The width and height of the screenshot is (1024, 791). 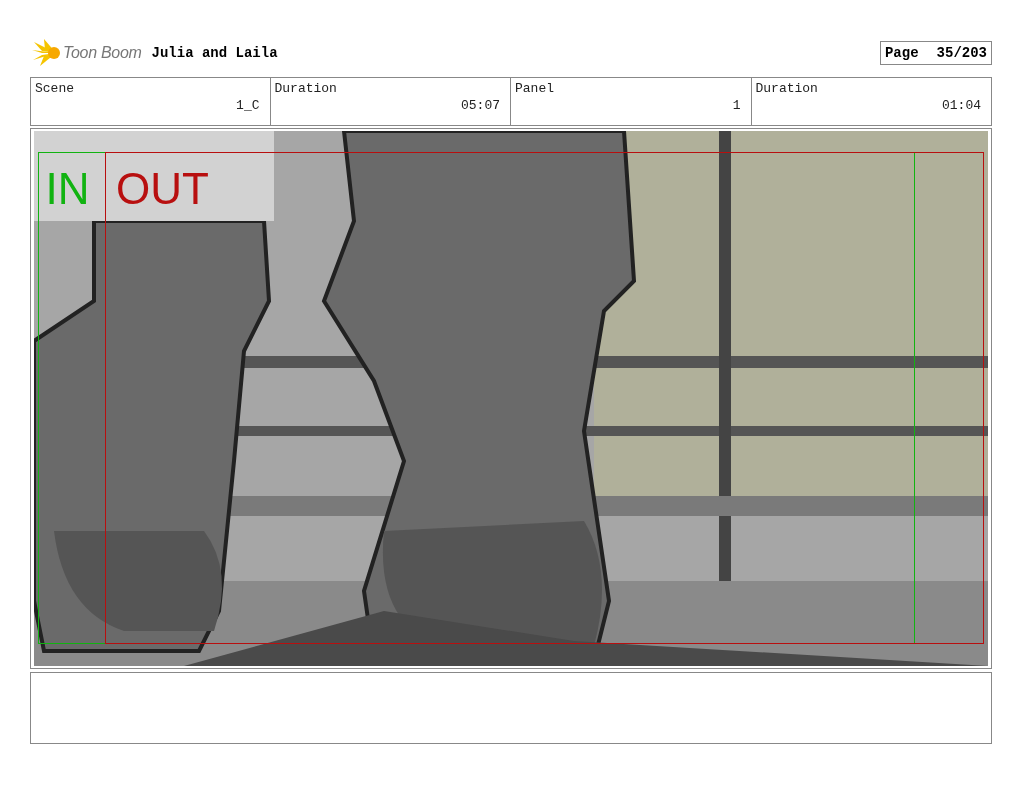 I want to click on page-counter: Page 35/203, so click(x=935, y=53).